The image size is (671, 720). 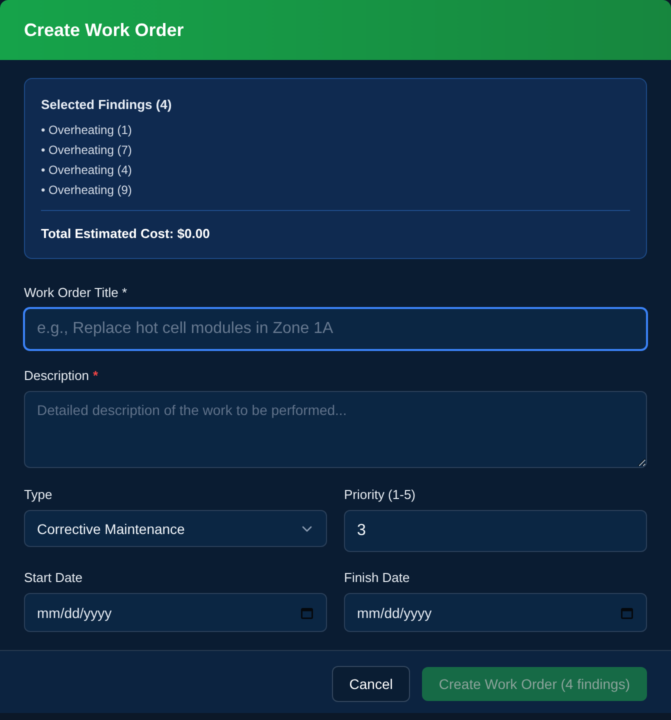 What do you see at coordinates (126, 234) in the screenshot?
I see `total-cost: Total Estimated Cost: $0.00` at bounding box center [126, 234].